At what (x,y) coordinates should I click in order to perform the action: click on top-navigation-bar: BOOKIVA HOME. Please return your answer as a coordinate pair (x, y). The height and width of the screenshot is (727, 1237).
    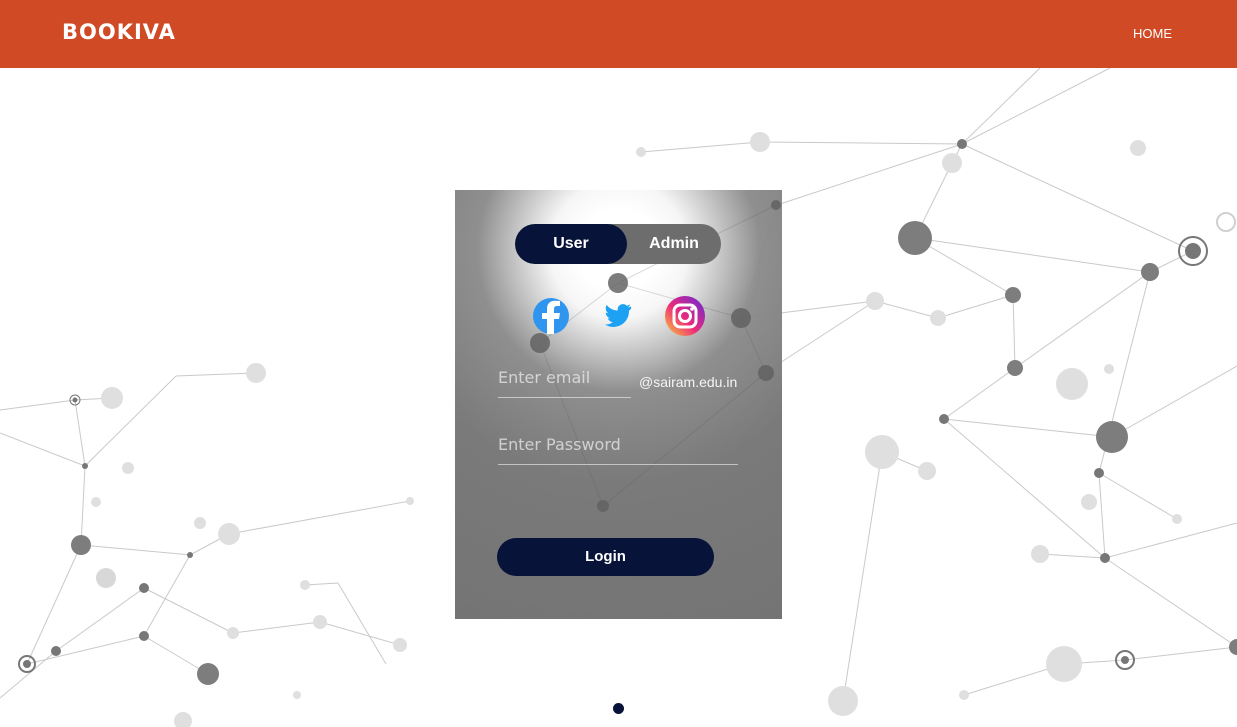
    Looking at the image, I should click on (618, 34).